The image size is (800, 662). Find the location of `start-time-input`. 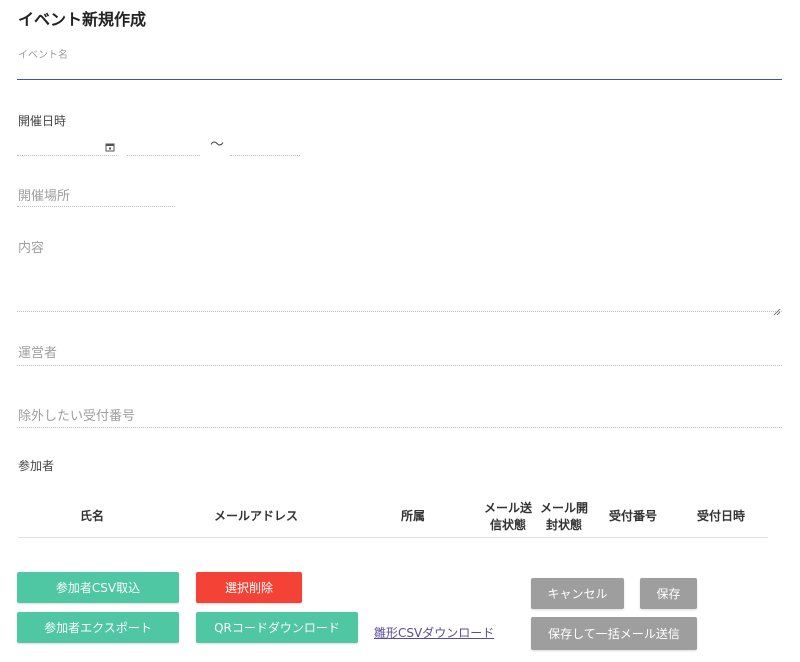

start-time-input is located at coordinates (163, 155).